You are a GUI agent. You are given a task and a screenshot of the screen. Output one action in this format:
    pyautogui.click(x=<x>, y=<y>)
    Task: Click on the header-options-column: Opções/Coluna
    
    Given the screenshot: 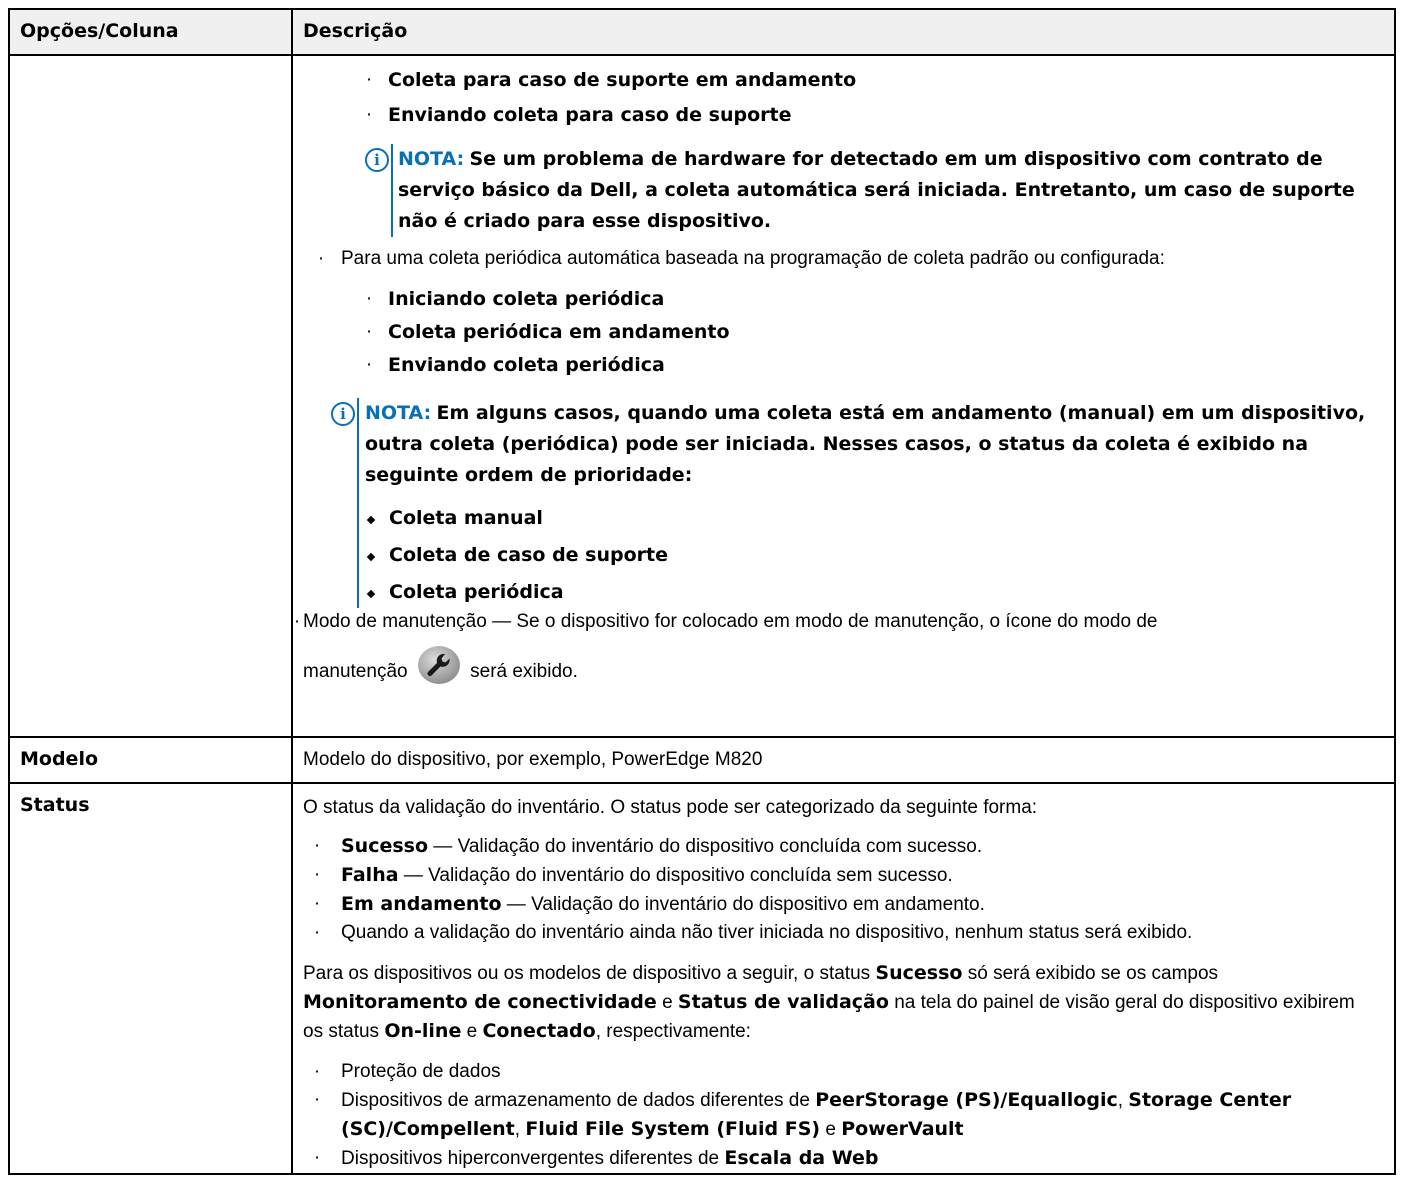 What is the action you would take?
    pyautogui.click(x=150, y=32)
    